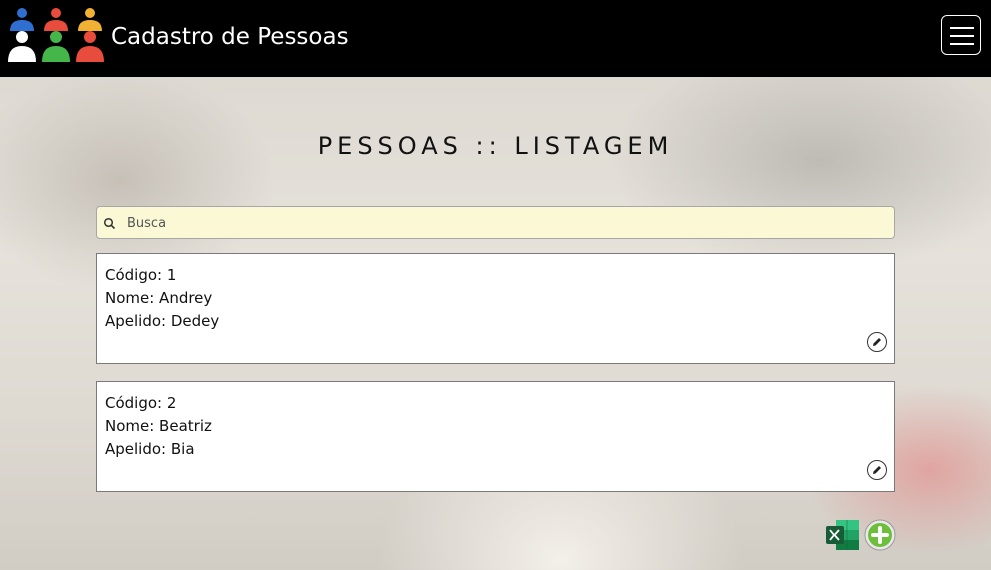  Describe the element at coordinates (141, 275) in the screenshot. I see `person-codigo: Código: 1` at that location.